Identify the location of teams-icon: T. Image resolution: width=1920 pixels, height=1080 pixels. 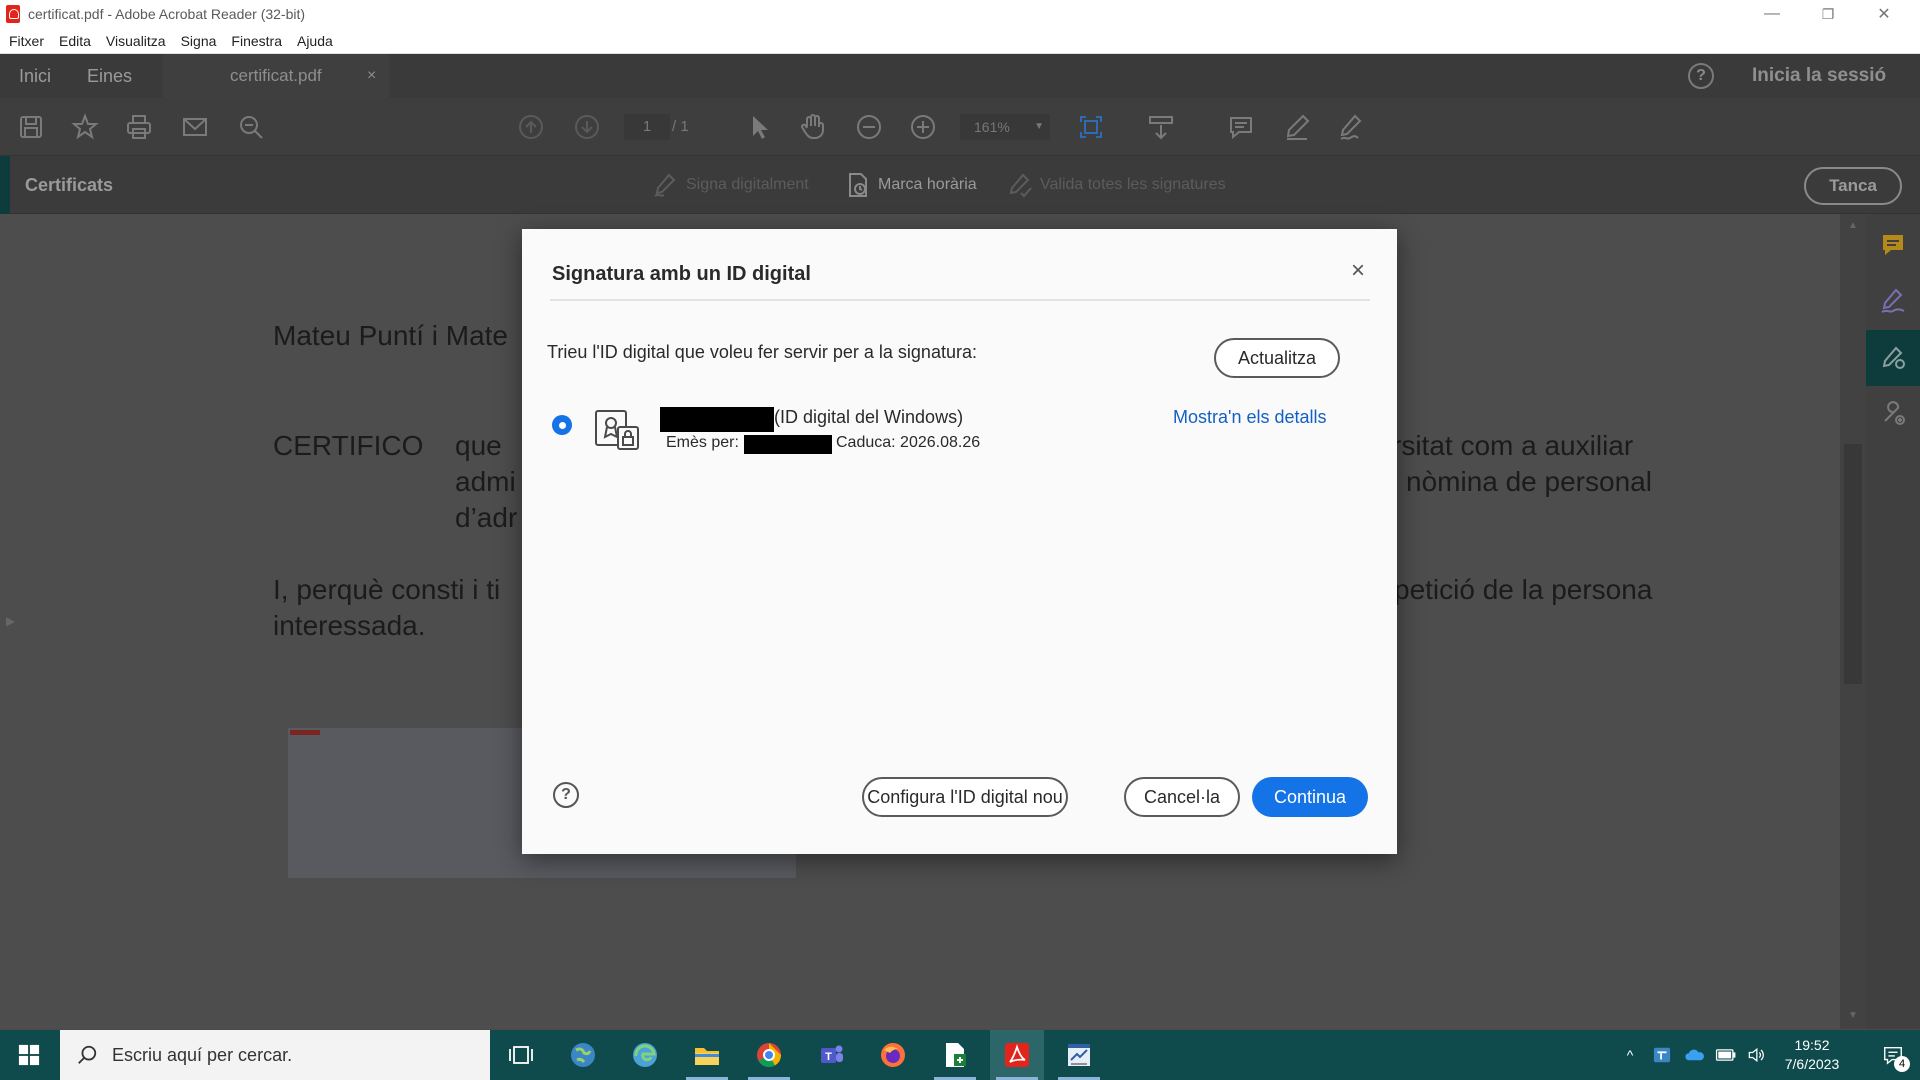
(831, 1055).